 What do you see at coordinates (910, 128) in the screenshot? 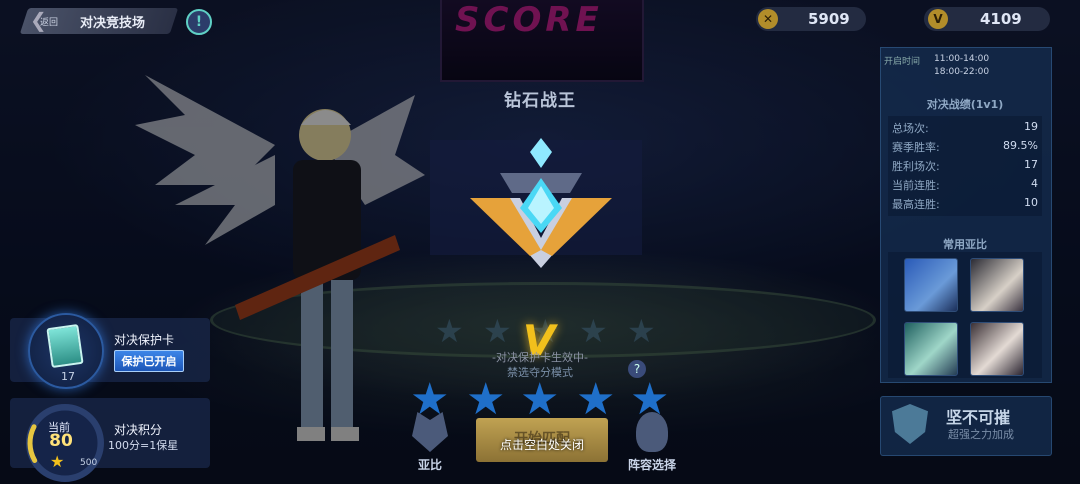
I see `stat-label: 总场次:` at bounding box center [910, 128].